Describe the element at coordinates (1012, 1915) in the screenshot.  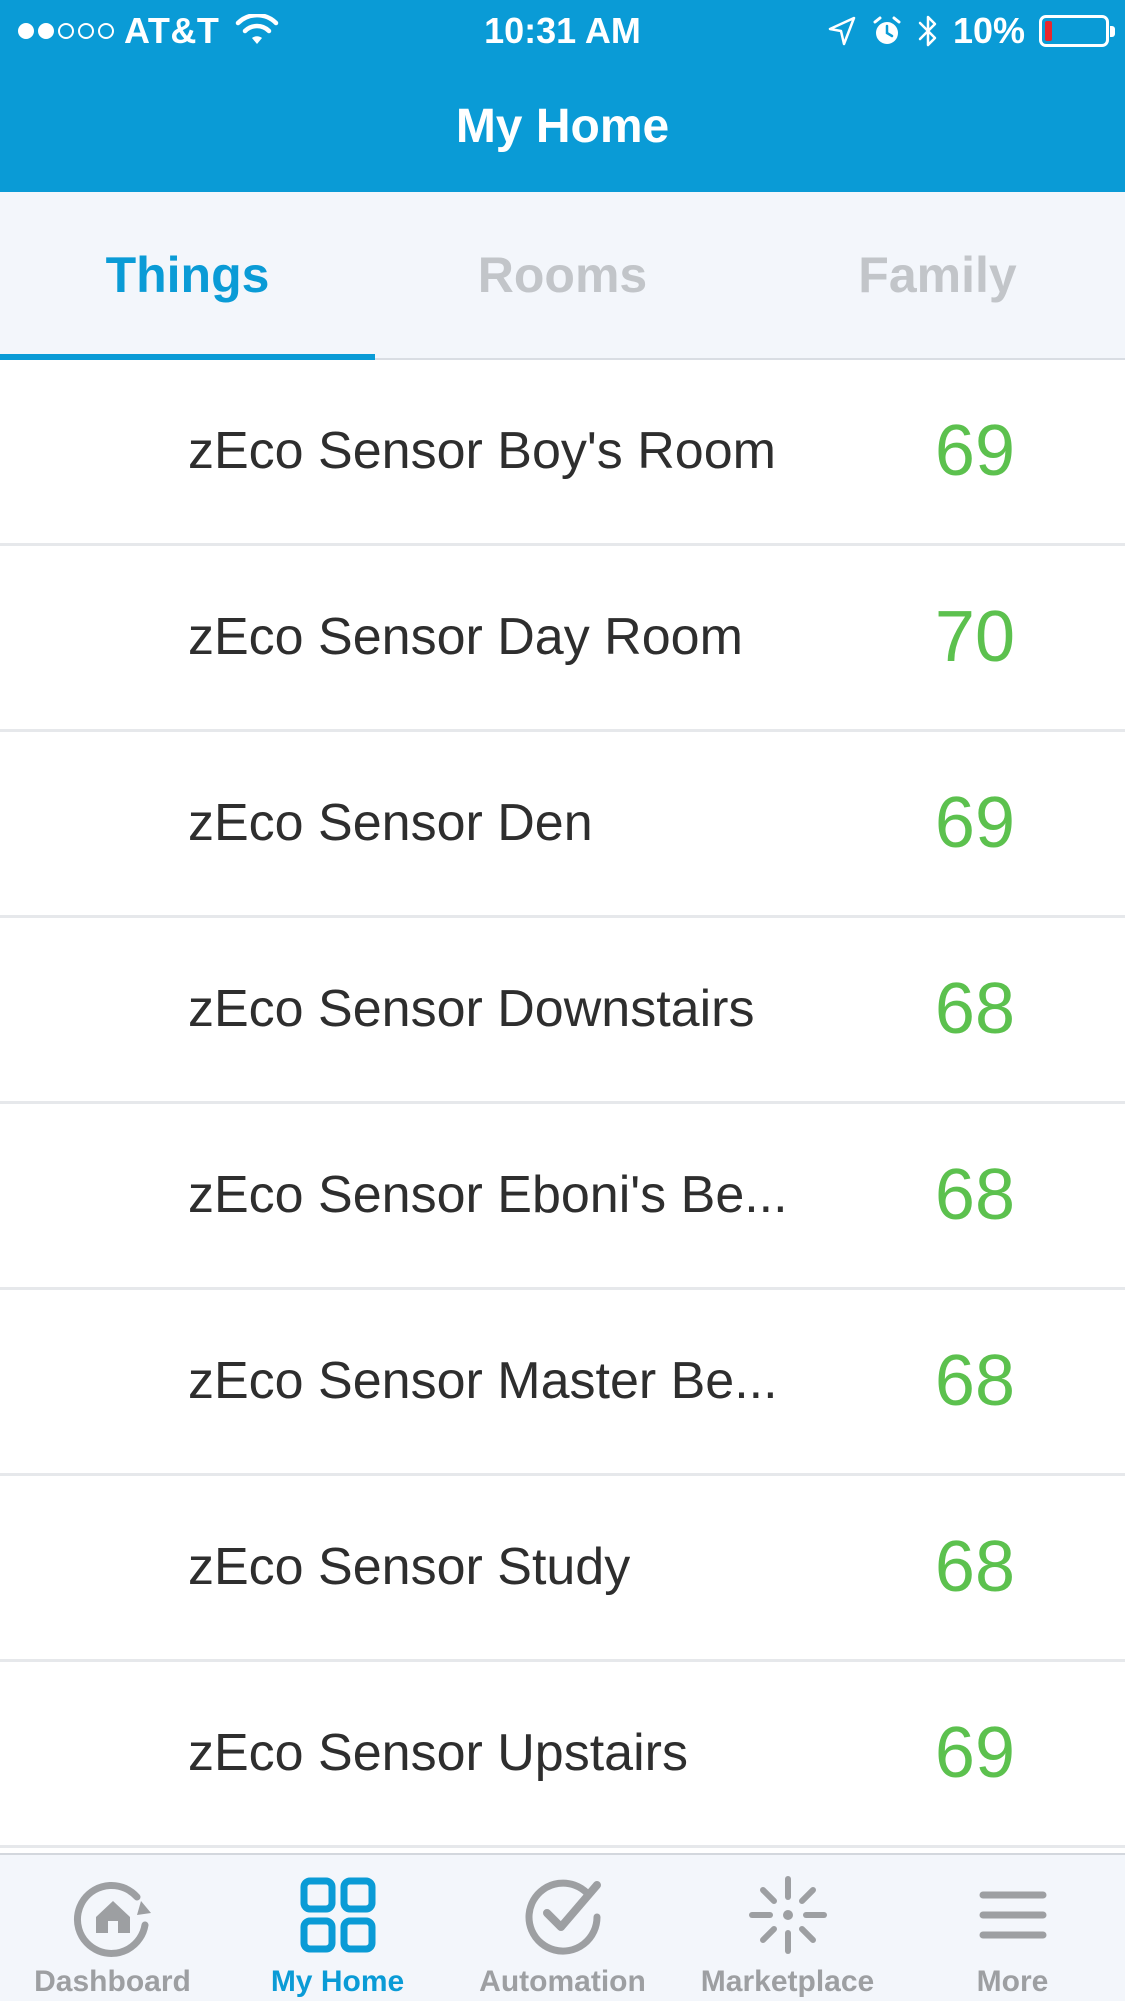
I see `menu-icon` at that location.